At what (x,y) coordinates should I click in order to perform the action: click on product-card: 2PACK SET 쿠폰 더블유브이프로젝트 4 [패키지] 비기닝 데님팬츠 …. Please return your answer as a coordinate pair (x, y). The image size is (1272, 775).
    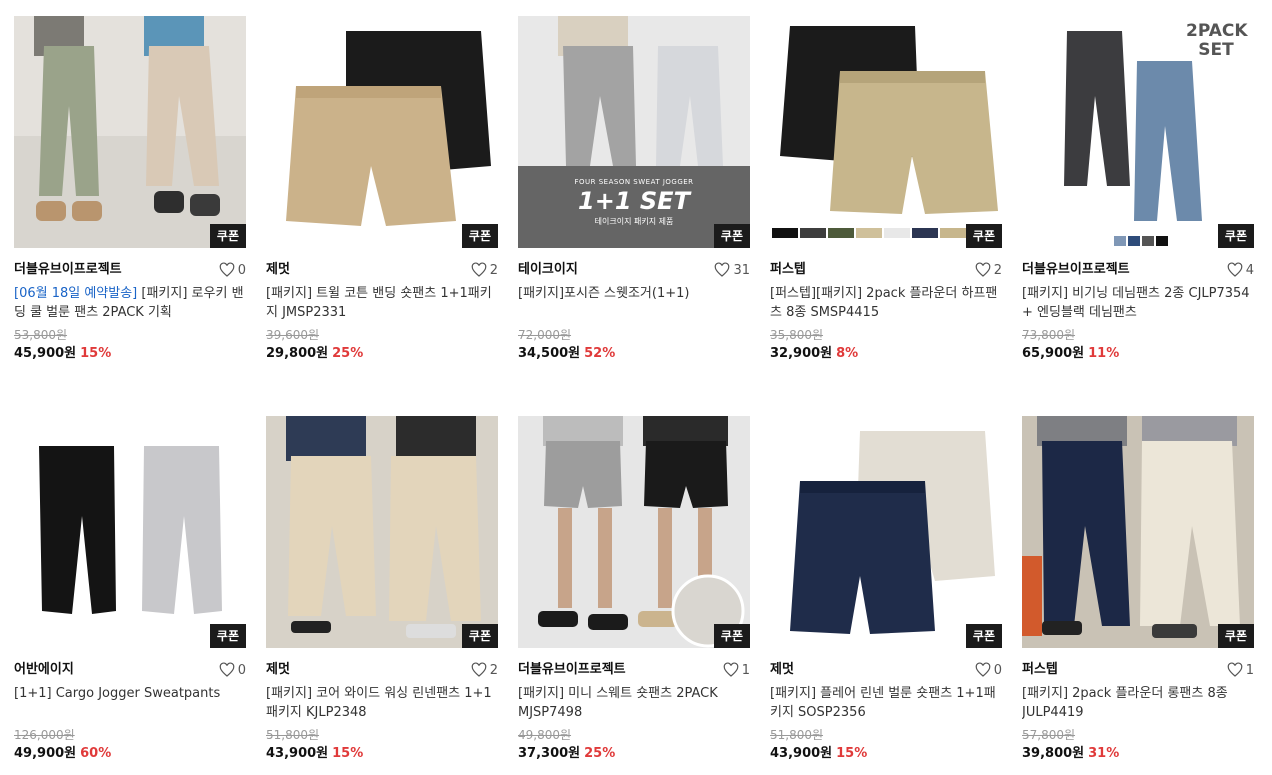
    Looking at the image, I should click on (1138, 190).